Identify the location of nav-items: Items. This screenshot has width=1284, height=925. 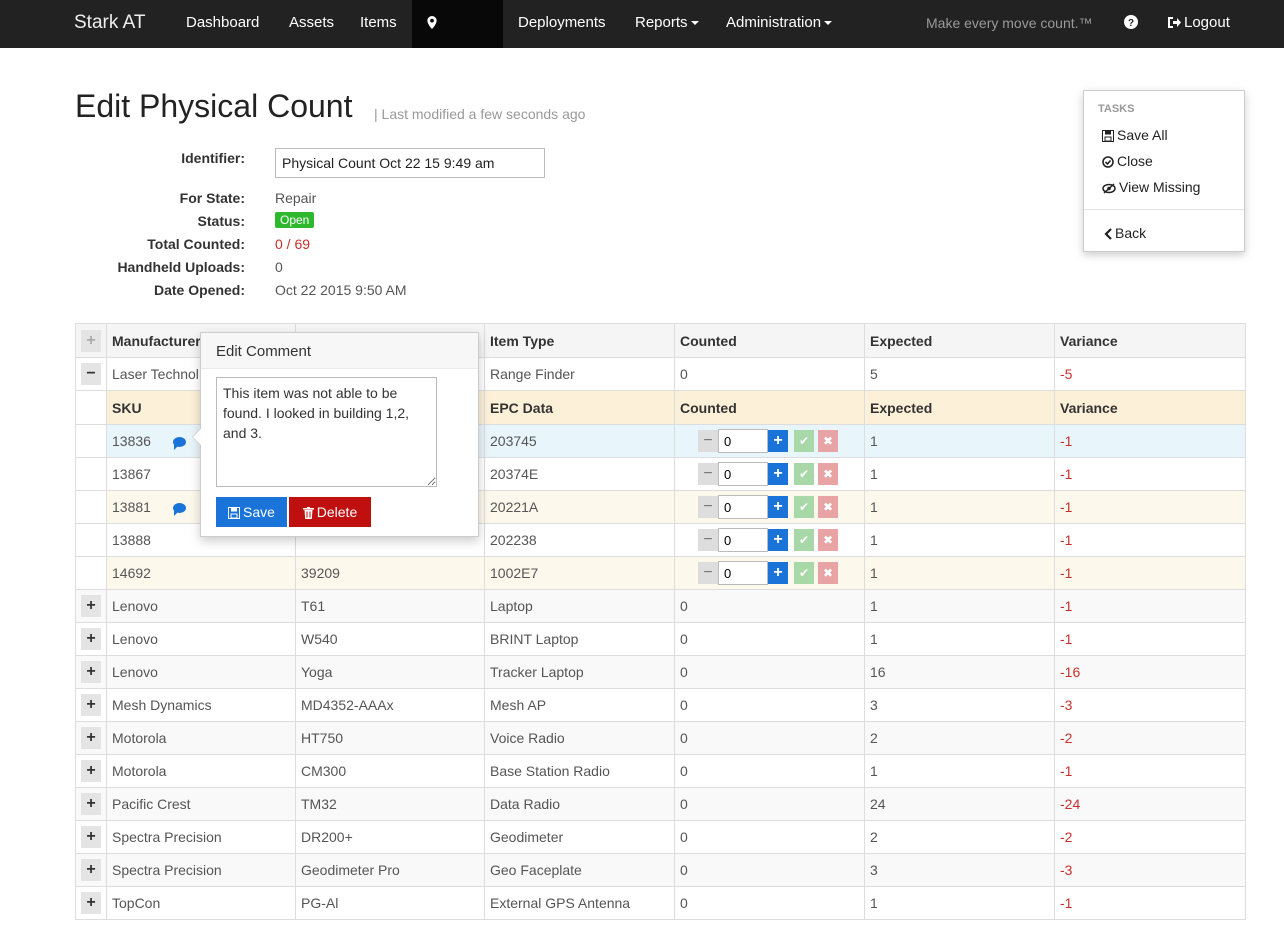
(378, 24).